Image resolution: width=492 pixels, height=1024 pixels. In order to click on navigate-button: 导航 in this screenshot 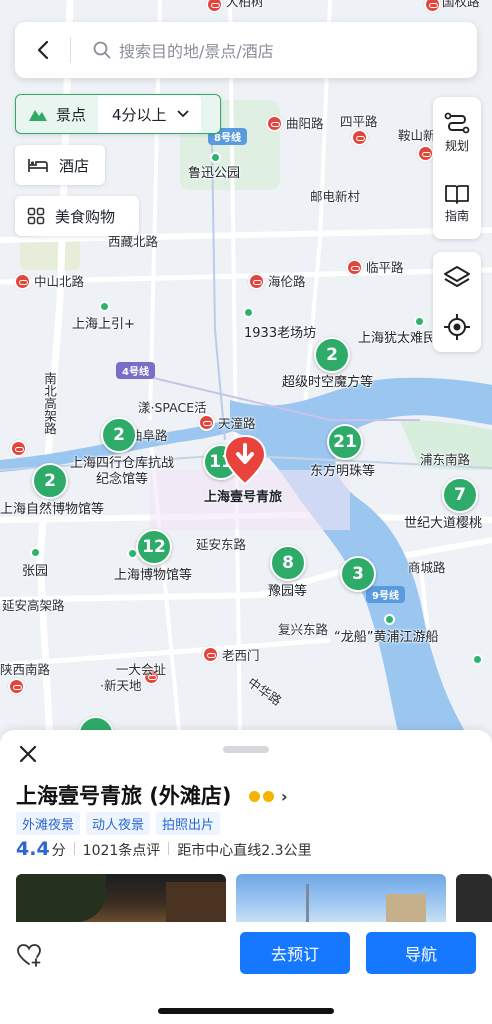, I will do `click(421, 953)`.